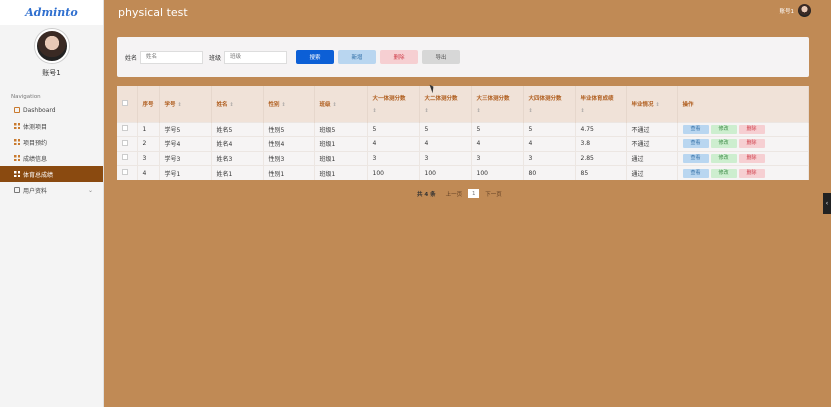 This screenshot has width=831, height=407. What do you see at coordinates (601, 158) in the screenshot?
I see `table-cell: 2.85` at bounding box center [601, 158].